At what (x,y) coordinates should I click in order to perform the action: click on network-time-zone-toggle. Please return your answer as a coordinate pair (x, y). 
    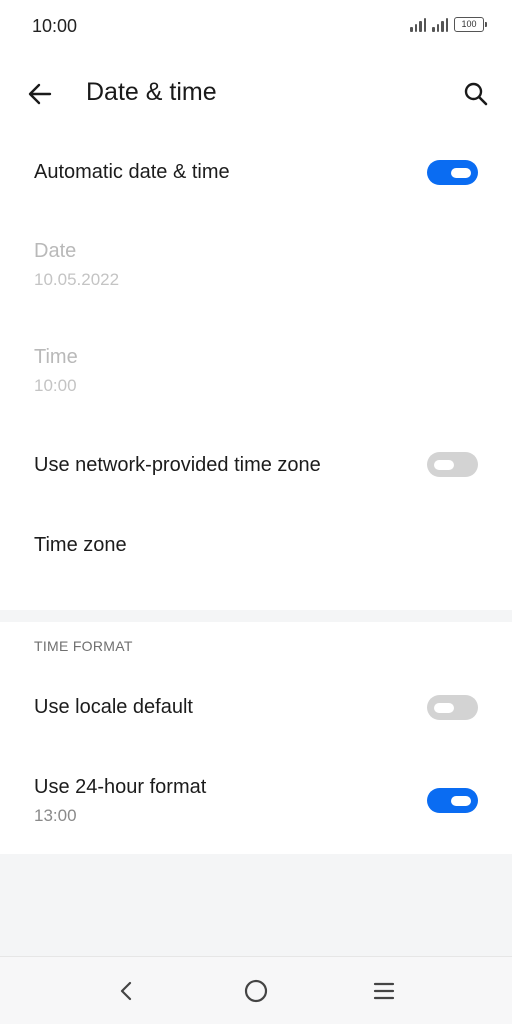
    Looking at the image, I should click on (452, 464).